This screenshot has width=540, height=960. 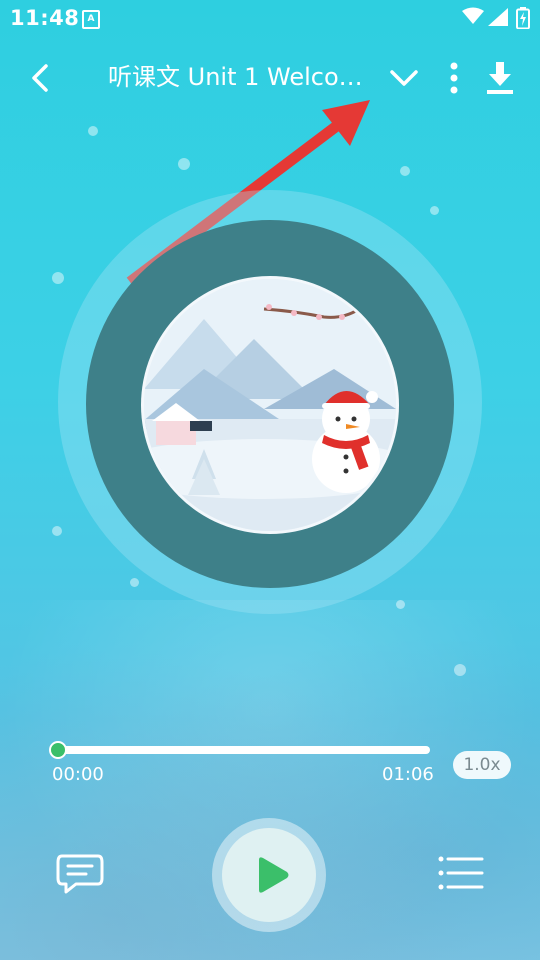 I want to click on back-button, so click(x=42, y=78).